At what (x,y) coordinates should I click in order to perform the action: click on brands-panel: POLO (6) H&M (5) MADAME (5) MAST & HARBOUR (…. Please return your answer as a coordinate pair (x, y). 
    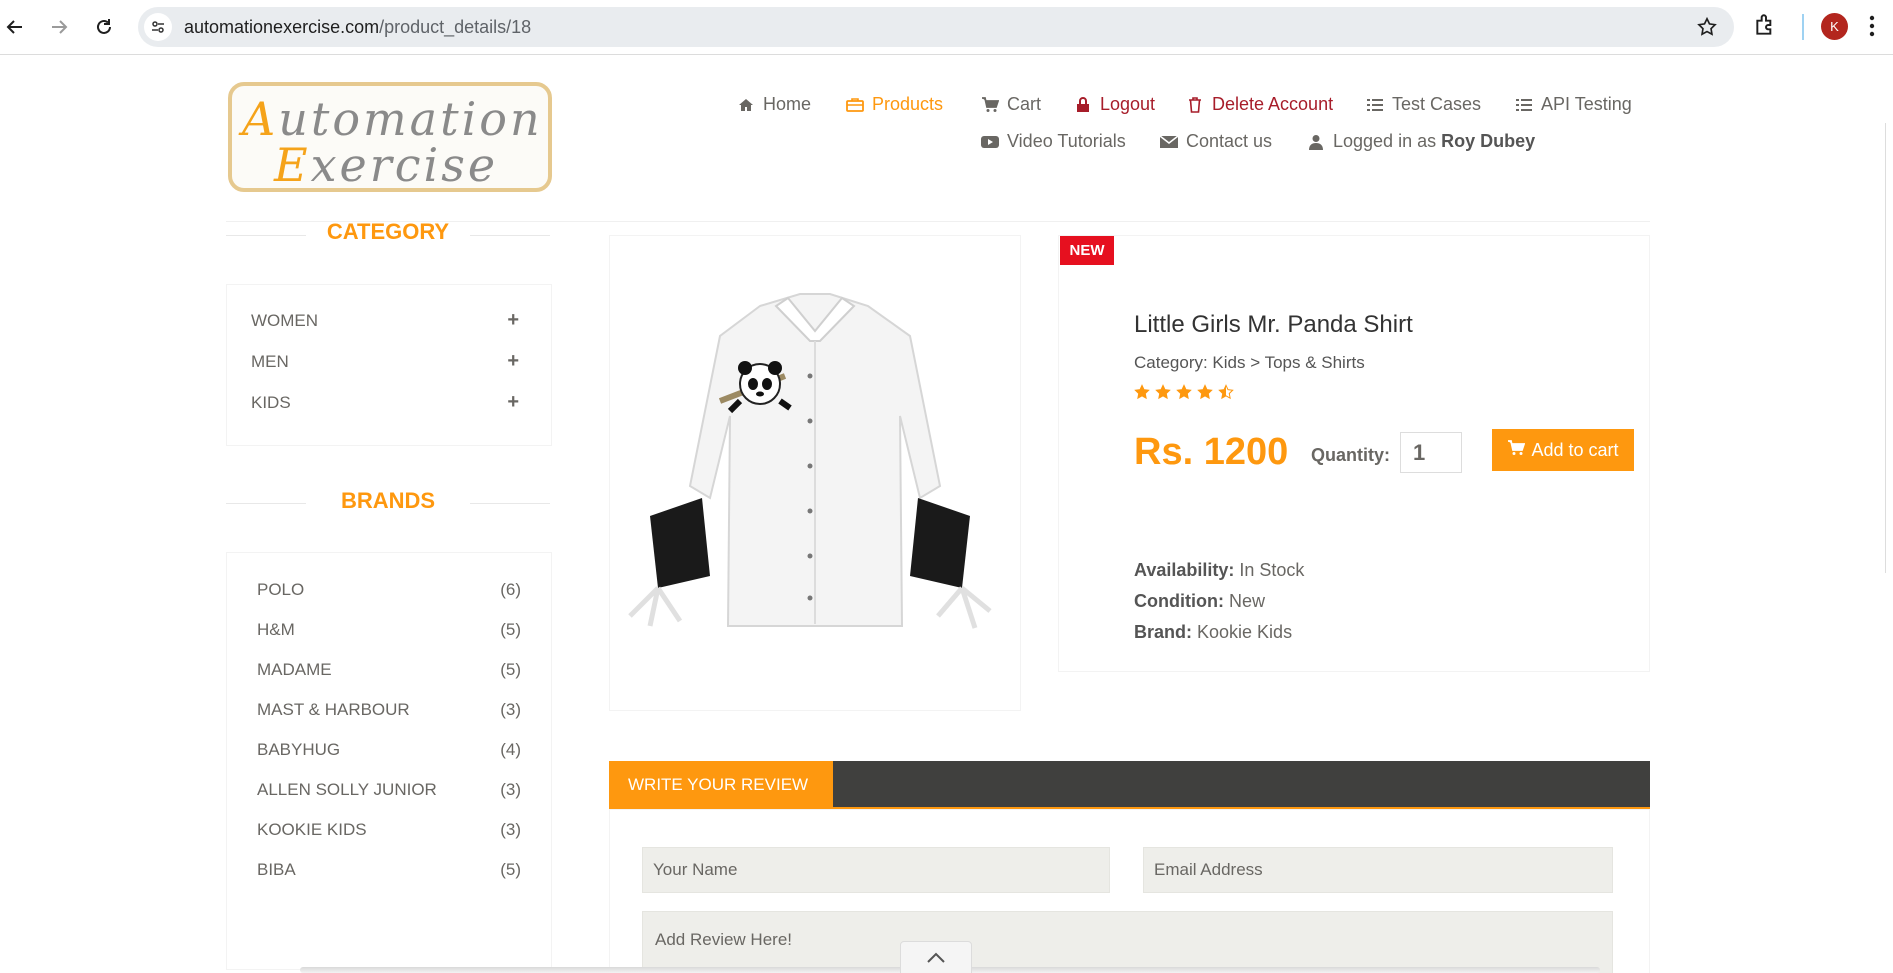
    Looking at the image, I should click on (389, 761).